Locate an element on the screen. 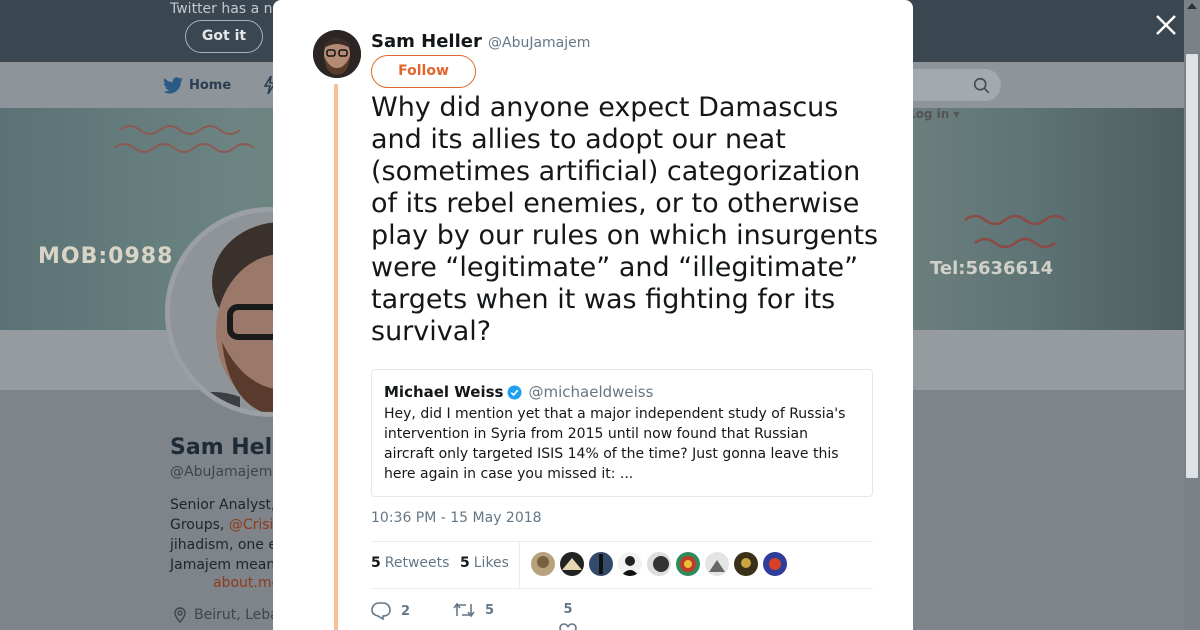 The image size is (1200, 630). bio-text: Groups, is located at coordinates (199, 525).